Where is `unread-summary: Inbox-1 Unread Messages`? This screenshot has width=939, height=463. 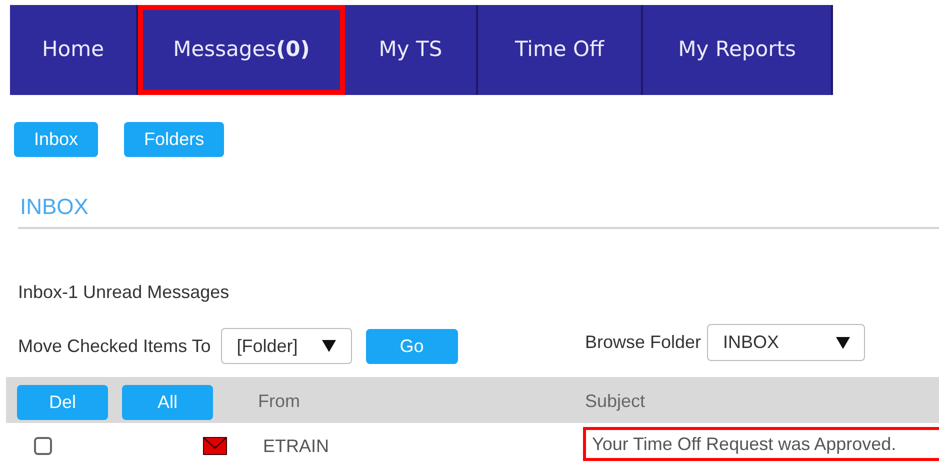
unread-summary: Inbox-1 Unread Messages is located at coordinates (124, 292).